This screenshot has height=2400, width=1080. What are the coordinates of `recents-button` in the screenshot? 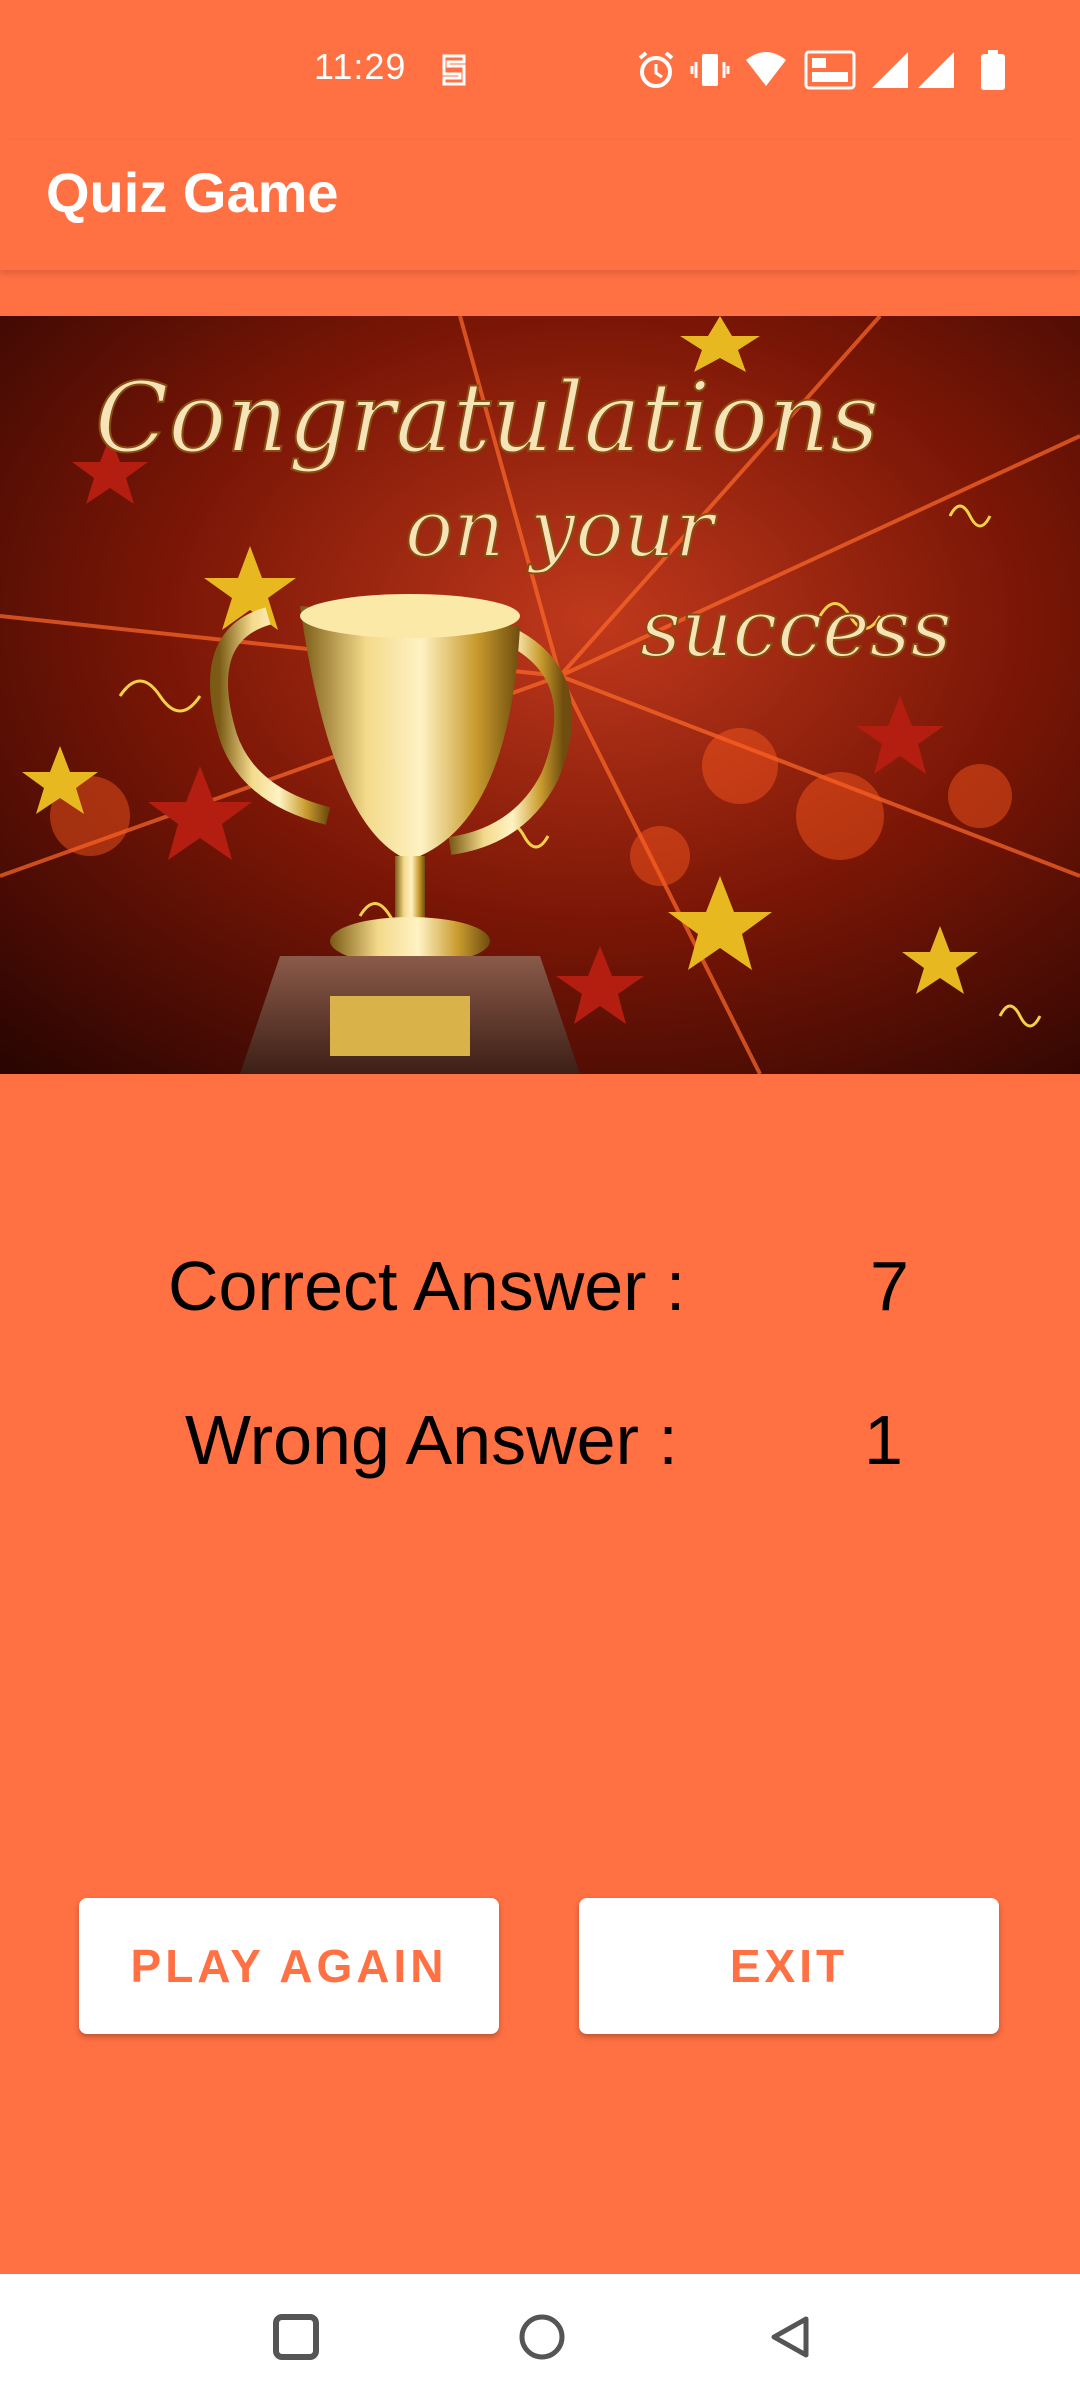 It's located at (296, 2337).